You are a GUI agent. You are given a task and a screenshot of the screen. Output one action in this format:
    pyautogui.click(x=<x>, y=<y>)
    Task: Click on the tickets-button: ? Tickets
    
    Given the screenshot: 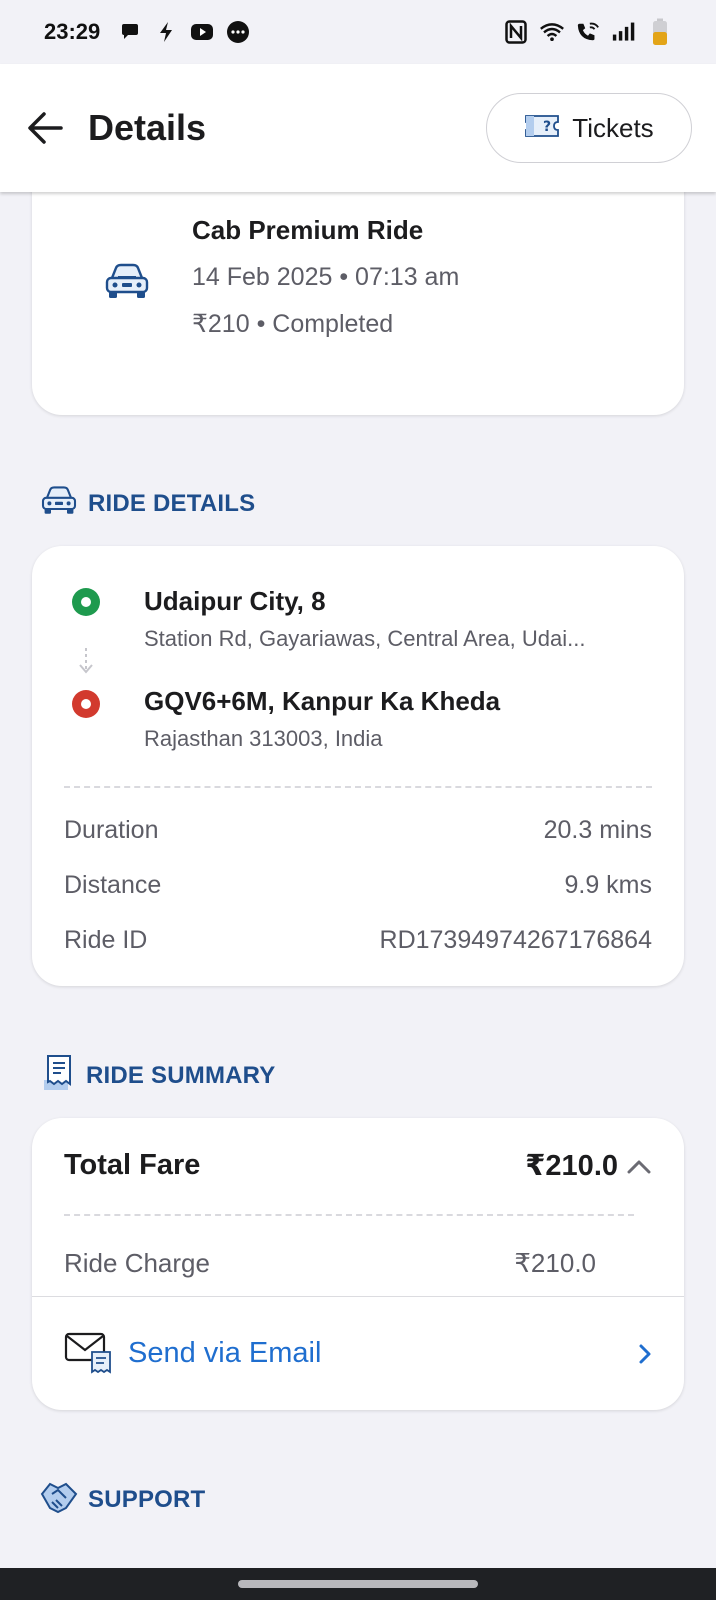 What is the action you would take?
    pyautogui.click(x=589, y=128)
    